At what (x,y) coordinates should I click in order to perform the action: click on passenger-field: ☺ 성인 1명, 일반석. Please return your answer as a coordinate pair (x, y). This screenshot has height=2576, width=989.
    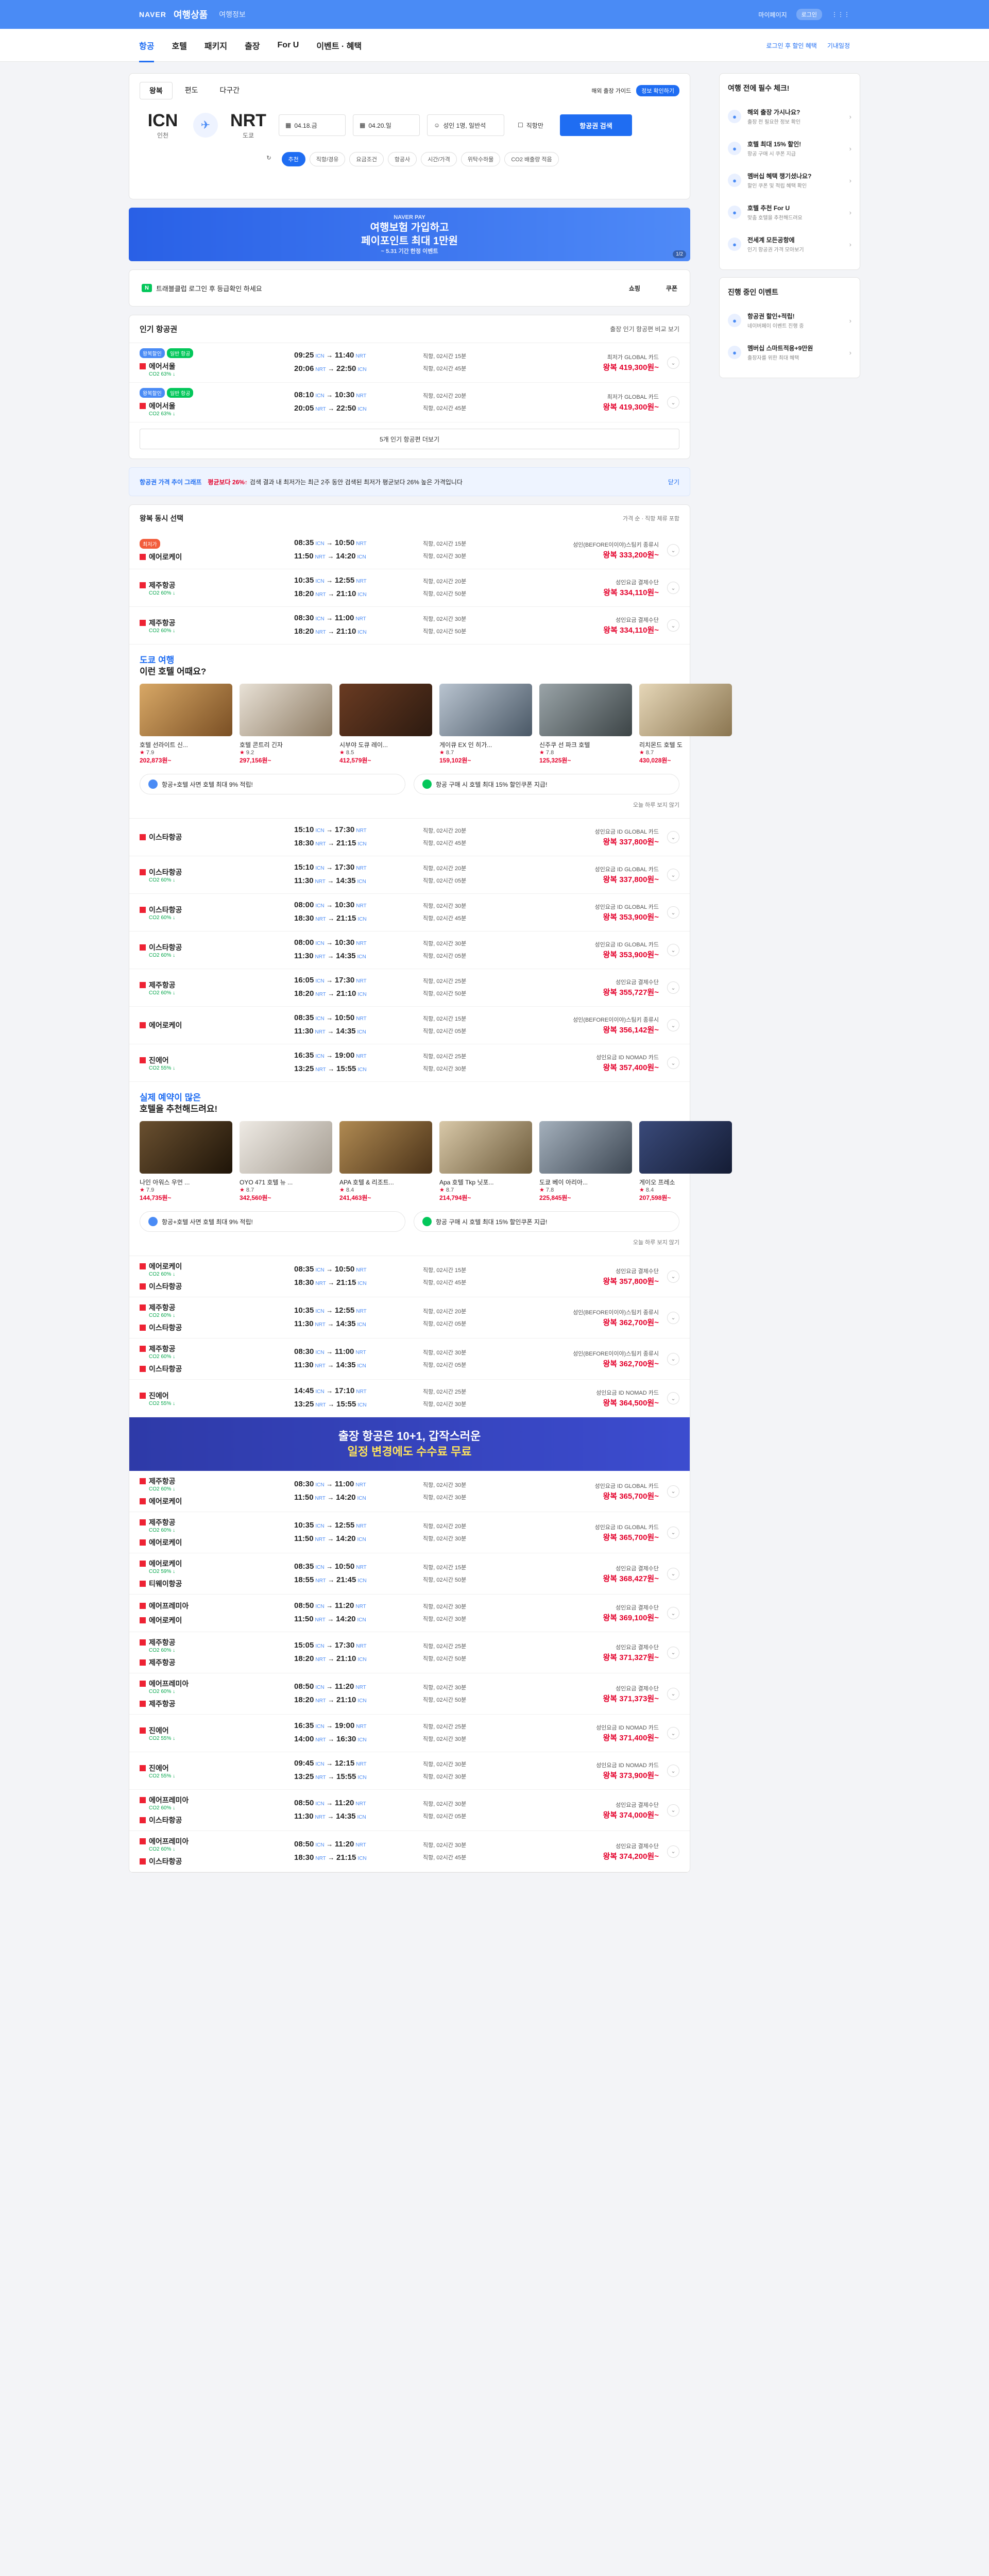
    Looking at the image, I should click on (466, 125).